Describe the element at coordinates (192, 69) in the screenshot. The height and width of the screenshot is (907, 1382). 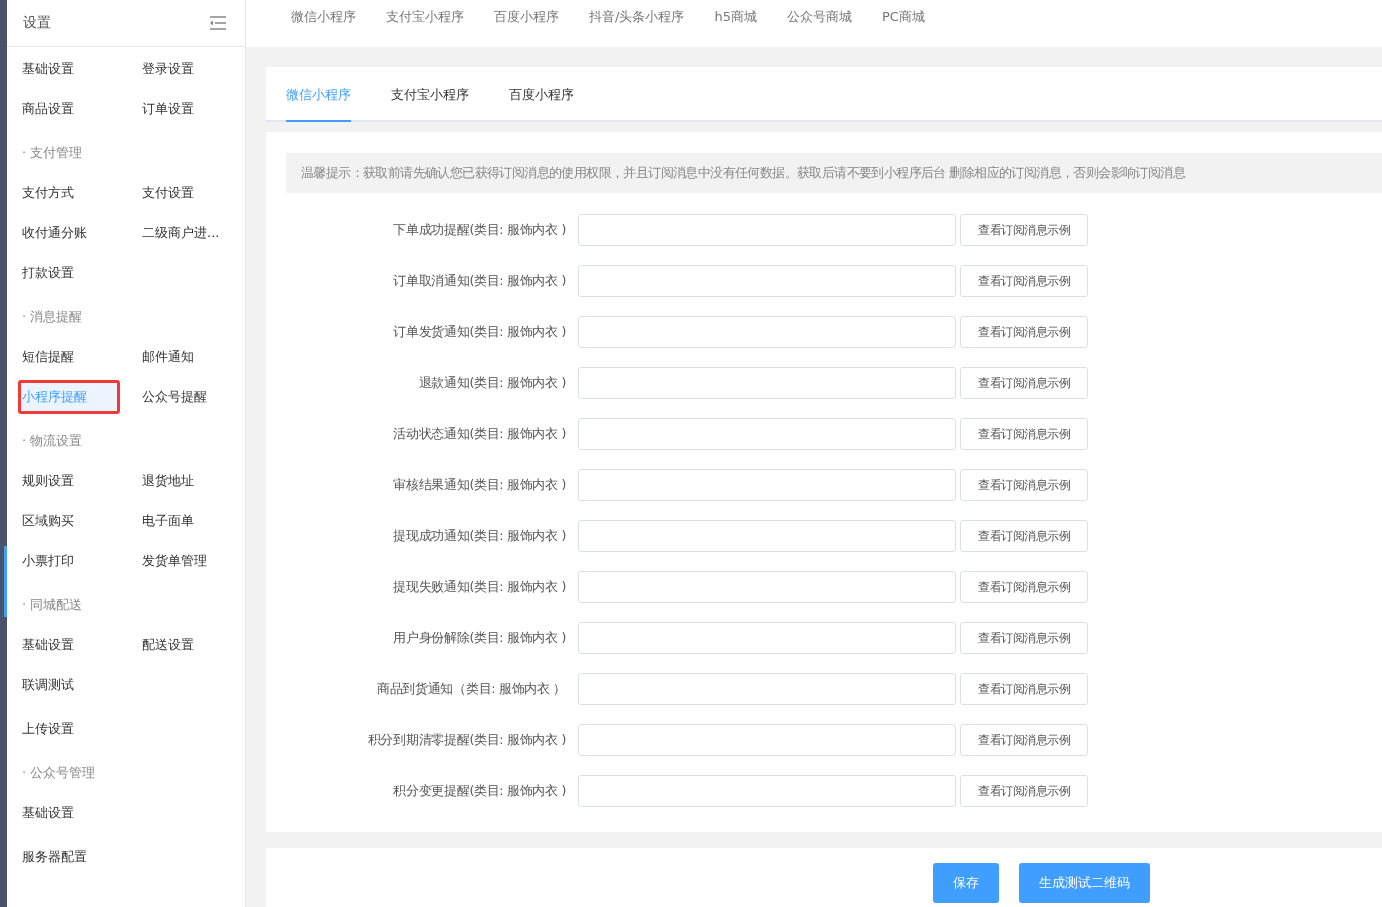
I see `sidebar-item: 登录设置` at that location.